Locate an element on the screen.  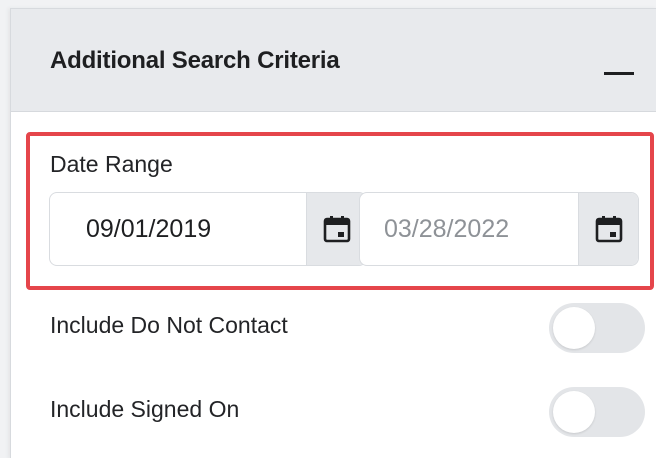
start-date-group is located at coordinates (208, 229).